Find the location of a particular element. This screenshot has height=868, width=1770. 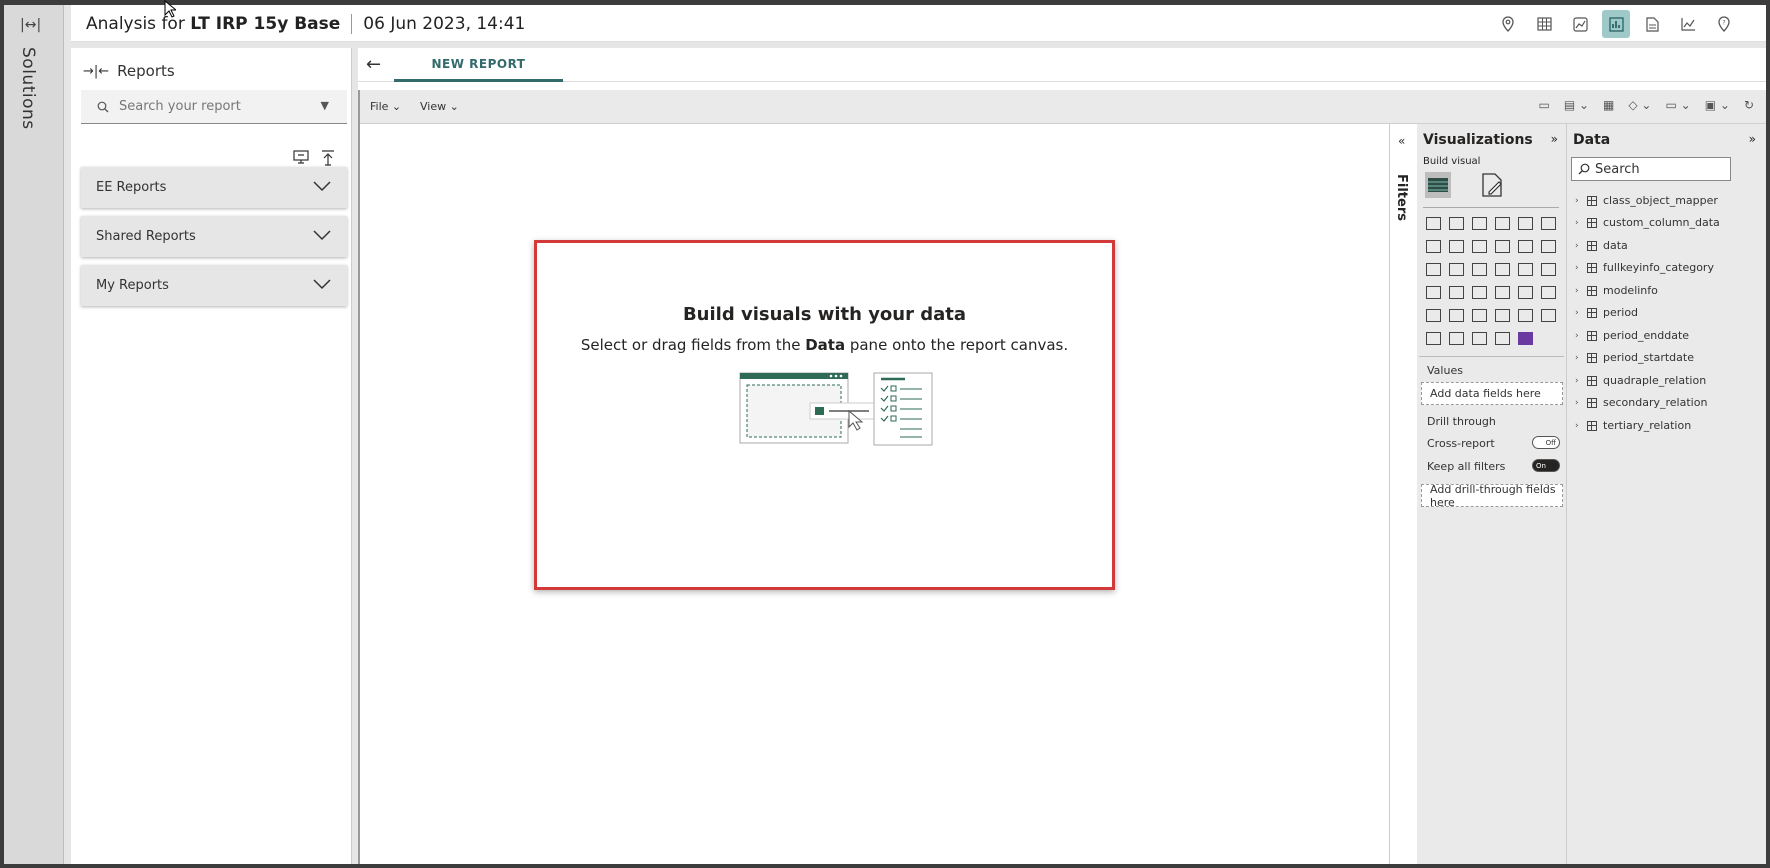

tab-new-report: NEW REPORT is located at coordinates (478, 65).